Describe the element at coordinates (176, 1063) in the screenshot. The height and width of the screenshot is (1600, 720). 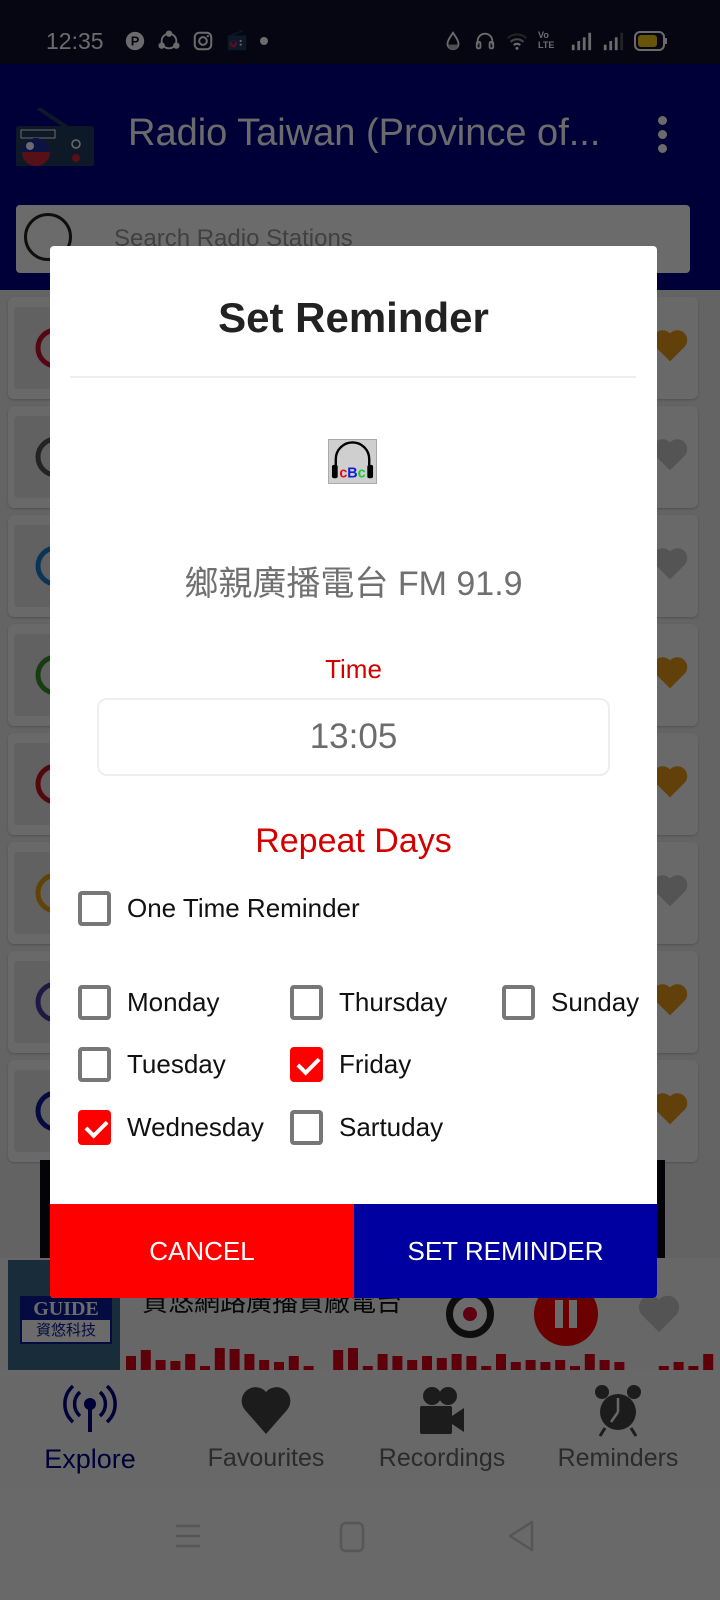
I see `checkbox-label: Tuesday` at that location.